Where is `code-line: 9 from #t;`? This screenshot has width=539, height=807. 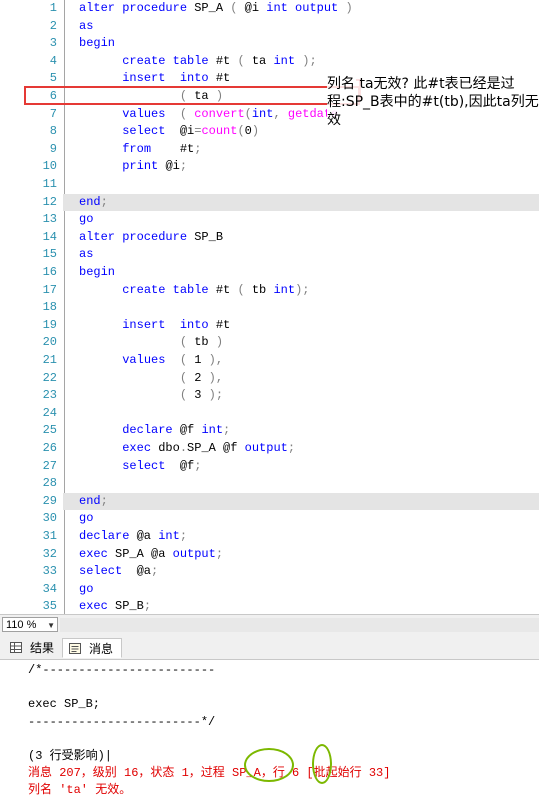 code-line: 9 from #t; is located at coordinates (269, 150).